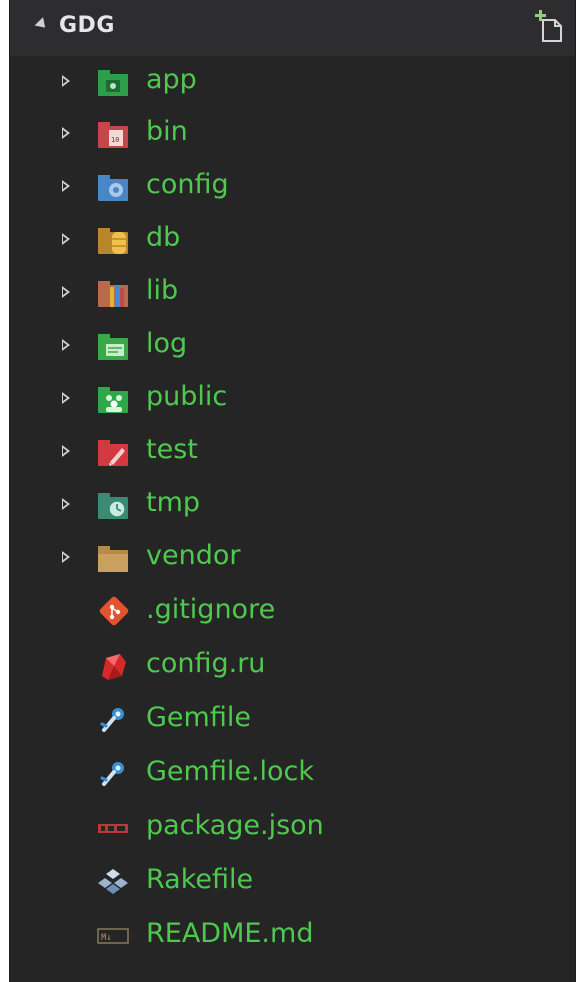  Describe the element at coordinates (292, 452) in the screenshot. I see `tree-item-test: test` at that location.